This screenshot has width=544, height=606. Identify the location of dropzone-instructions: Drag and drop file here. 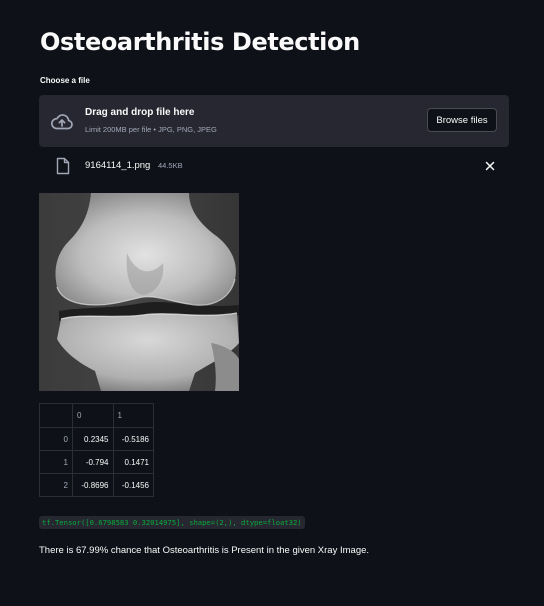
(140, 112).